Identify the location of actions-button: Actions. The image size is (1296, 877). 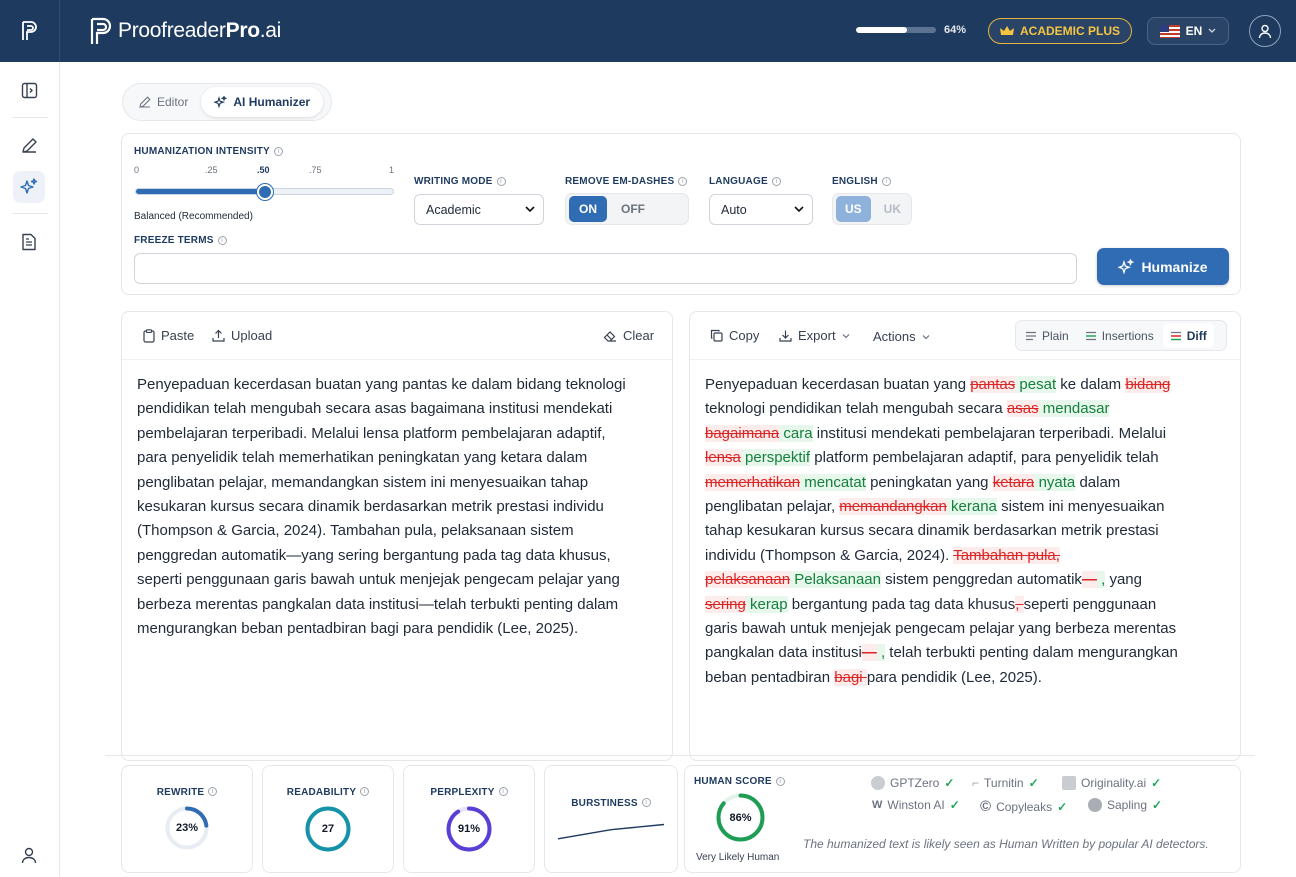
(901, 336).